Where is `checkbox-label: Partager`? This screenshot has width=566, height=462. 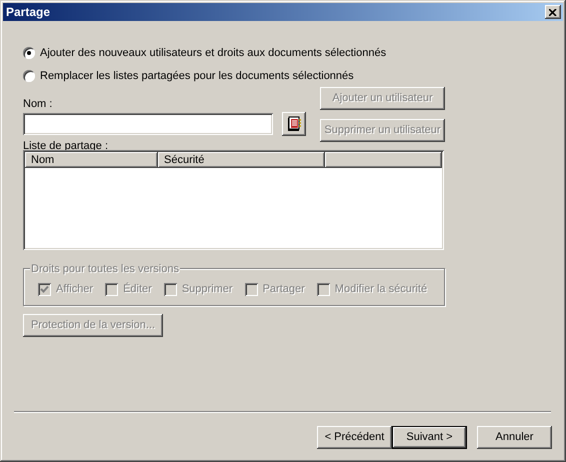 checkbox-label: Partager is located at coordinates (283, 289).